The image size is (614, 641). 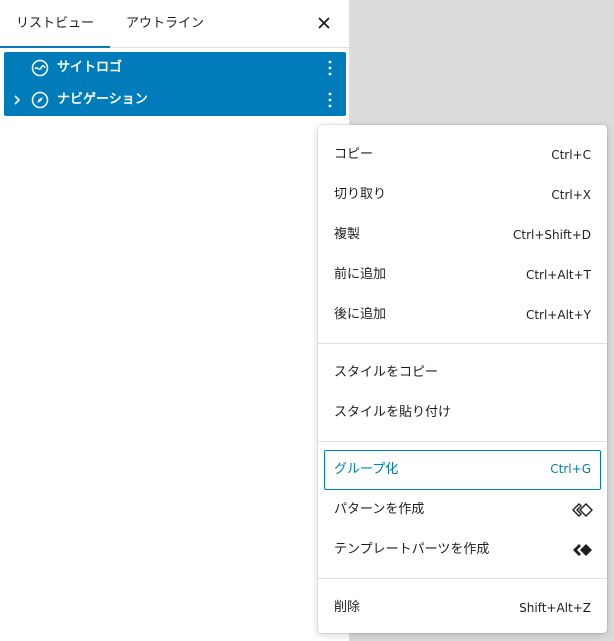 I want to click on shortcut-text: Ctrl+Shift+D, so click(x=552, y=235).